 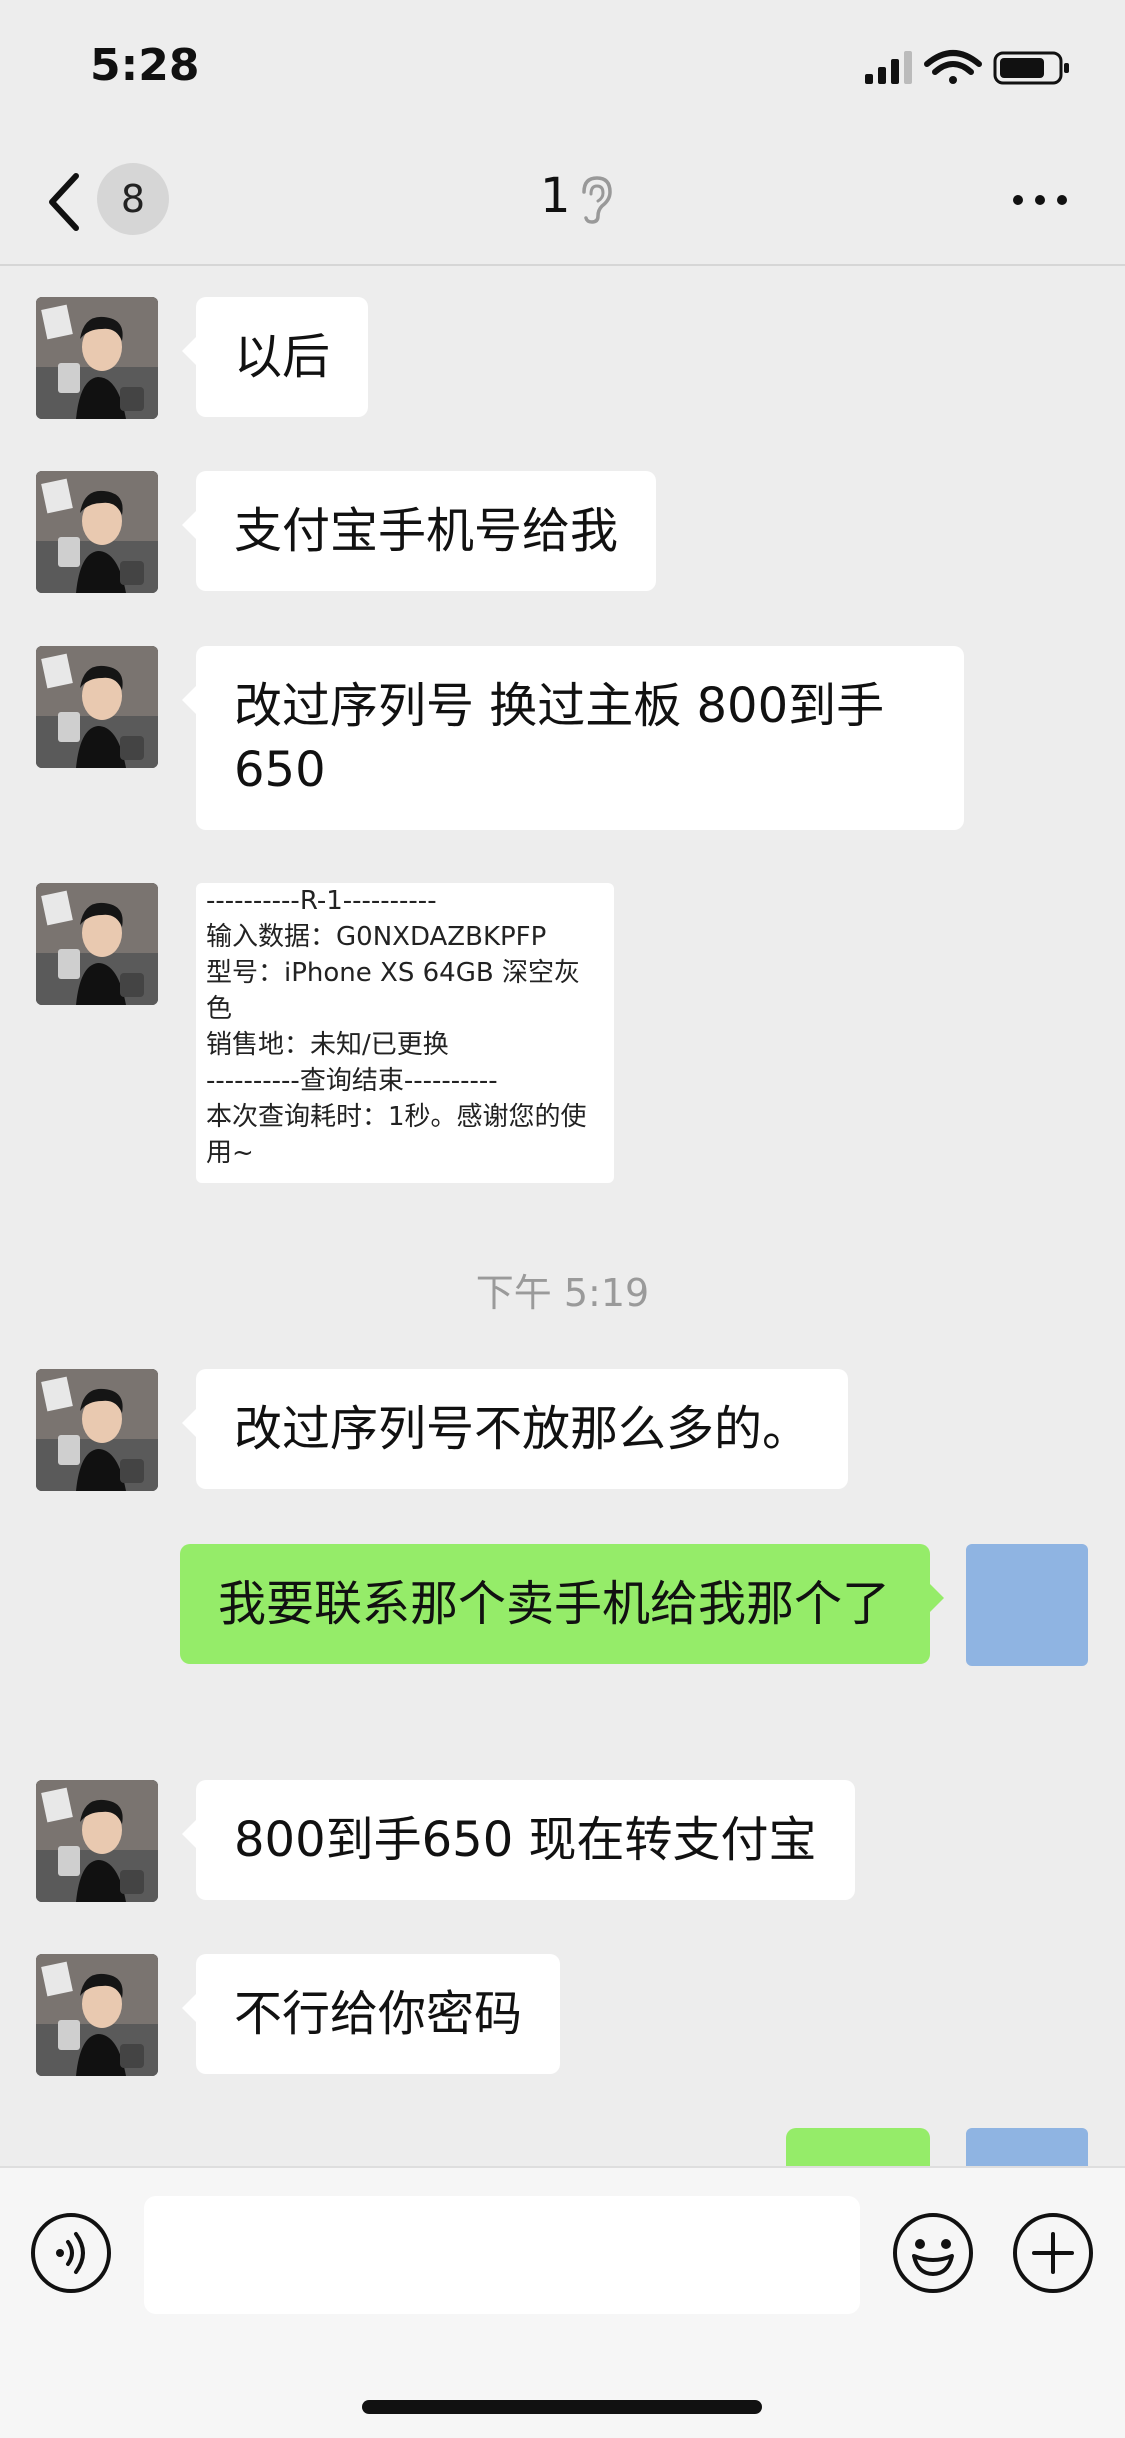 What do you see at coordinates (64, 202) in the screenshot?
I see `back-arrow-icon` at bounding box center [64, 202].